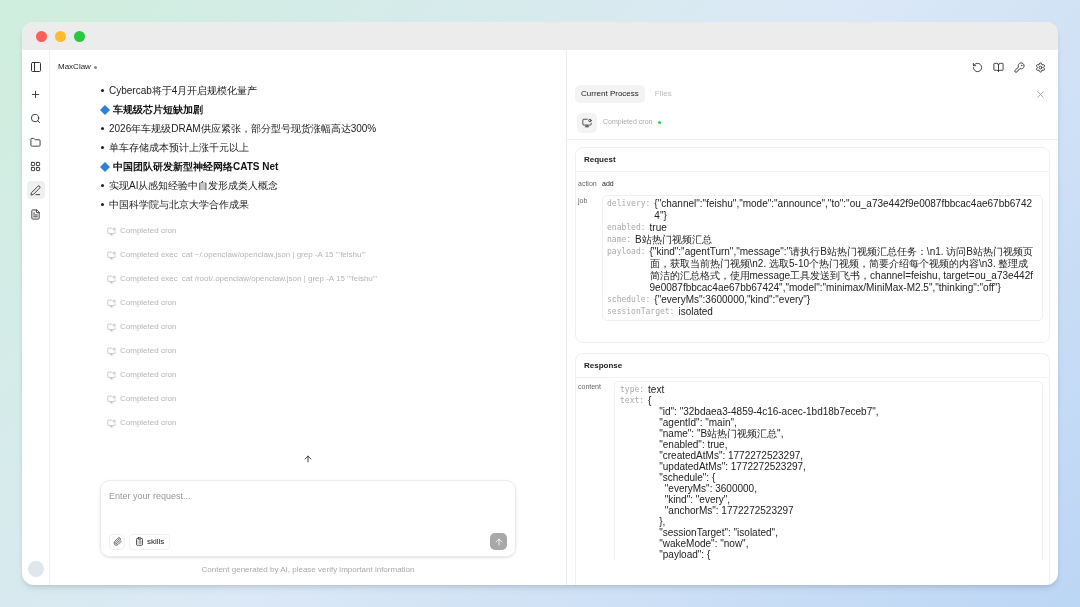 The width and height of the screenshot is (1080, 607). I want to click on refresh-icon, so click(977, 67).